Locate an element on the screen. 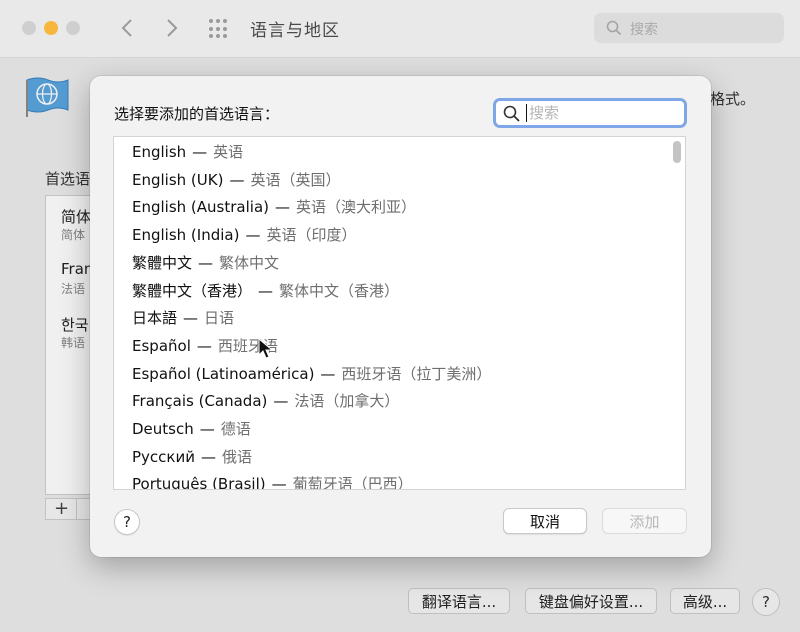 Image resolution: width=800 pixels, height=632 pixels. chevron-right-icon is located at coordinates (172, 28).